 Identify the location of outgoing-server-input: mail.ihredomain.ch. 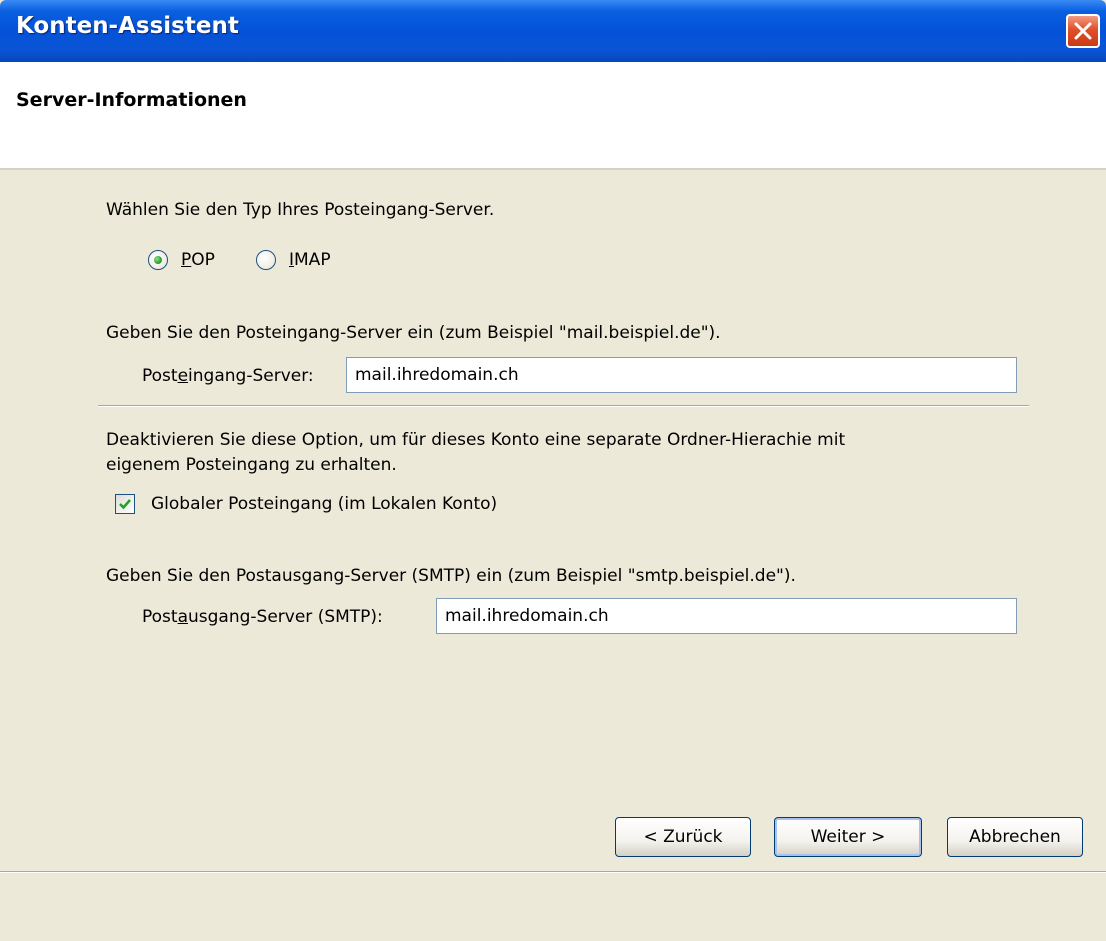
(726, 616).